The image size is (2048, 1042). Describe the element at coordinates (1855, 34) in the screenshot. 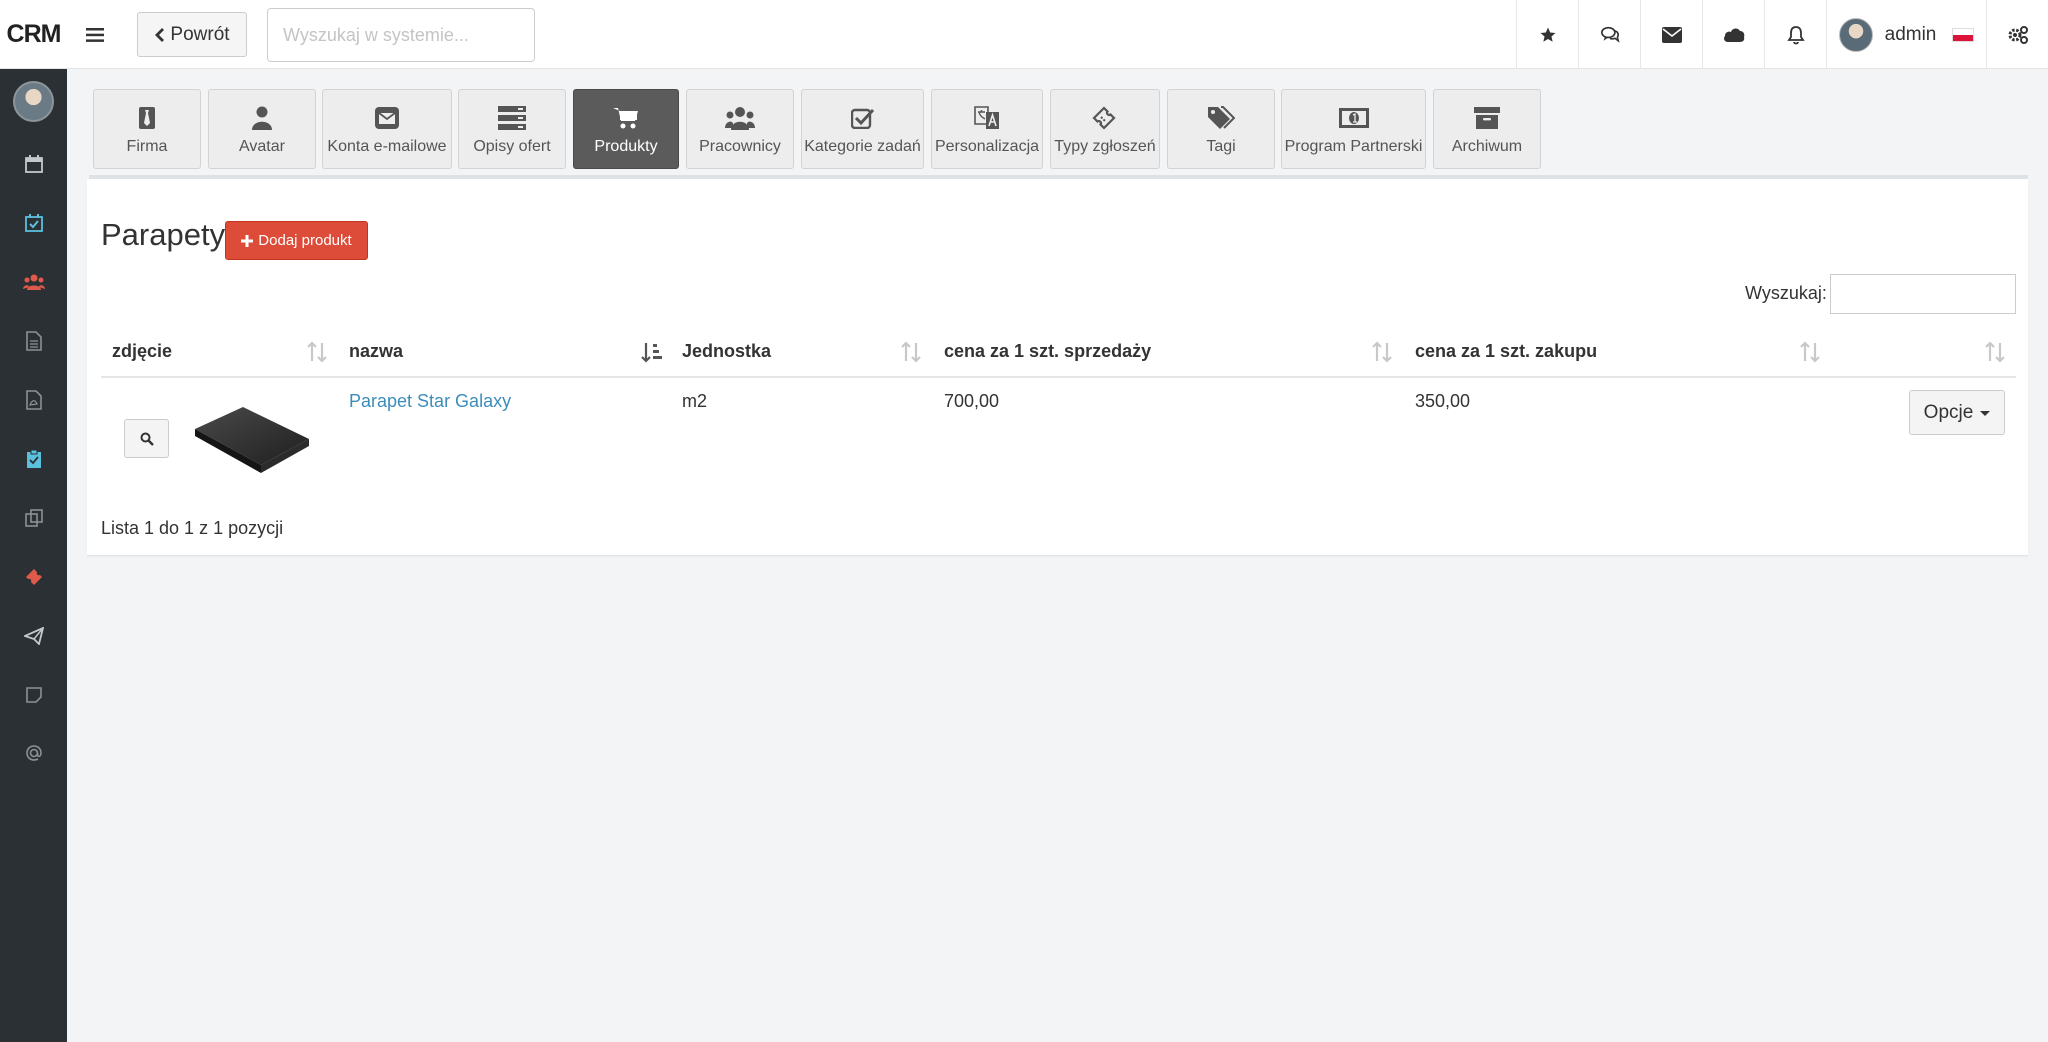

I see `user-avatar` at that location.